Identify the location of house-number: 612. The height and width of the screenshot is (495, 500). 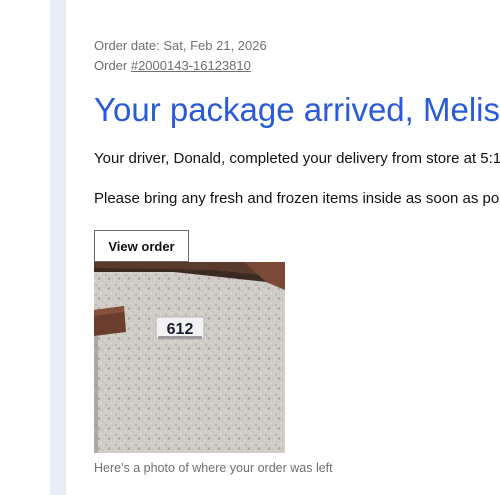
(180, 329).